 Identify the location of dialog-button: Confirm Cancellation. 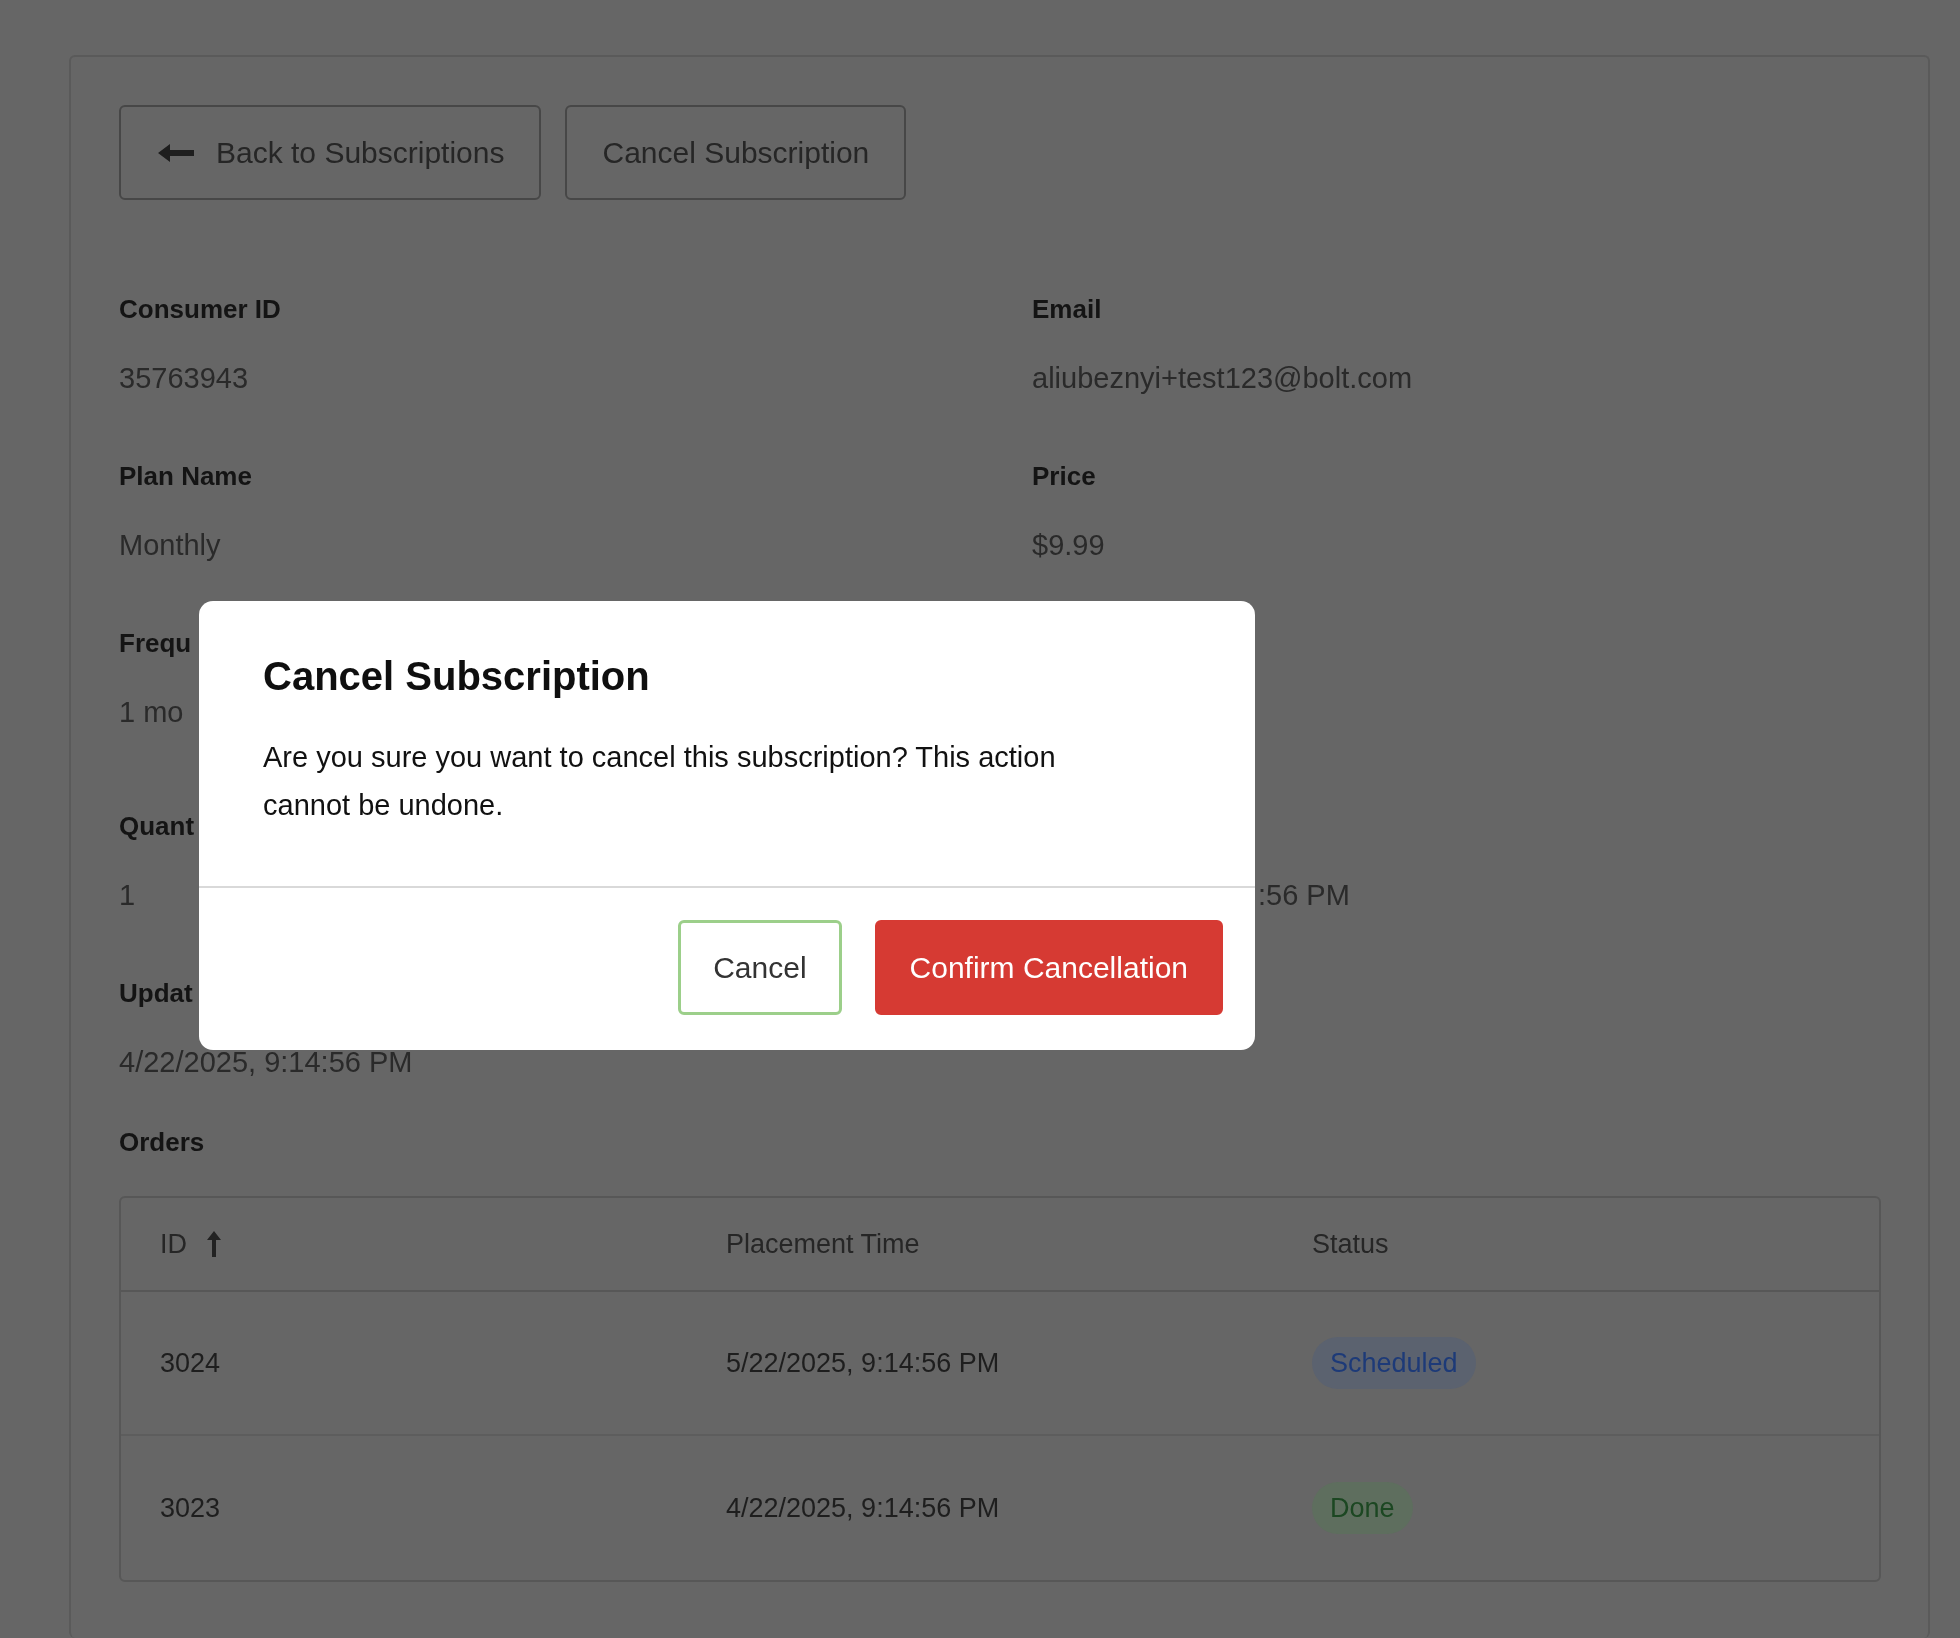
(1048, 967).